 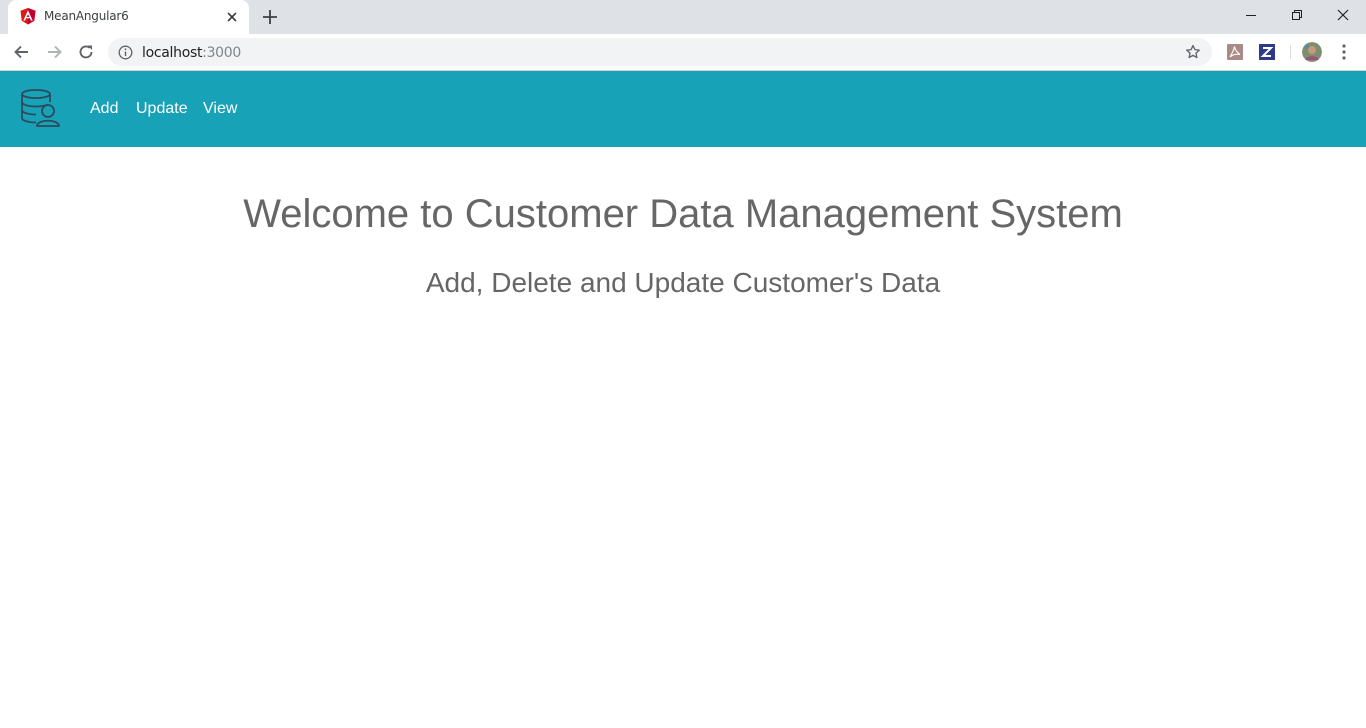 What do you see at coordinates (86, 52) in the screenshot?
I see `reload-icon` at bounding box center [86, 52].